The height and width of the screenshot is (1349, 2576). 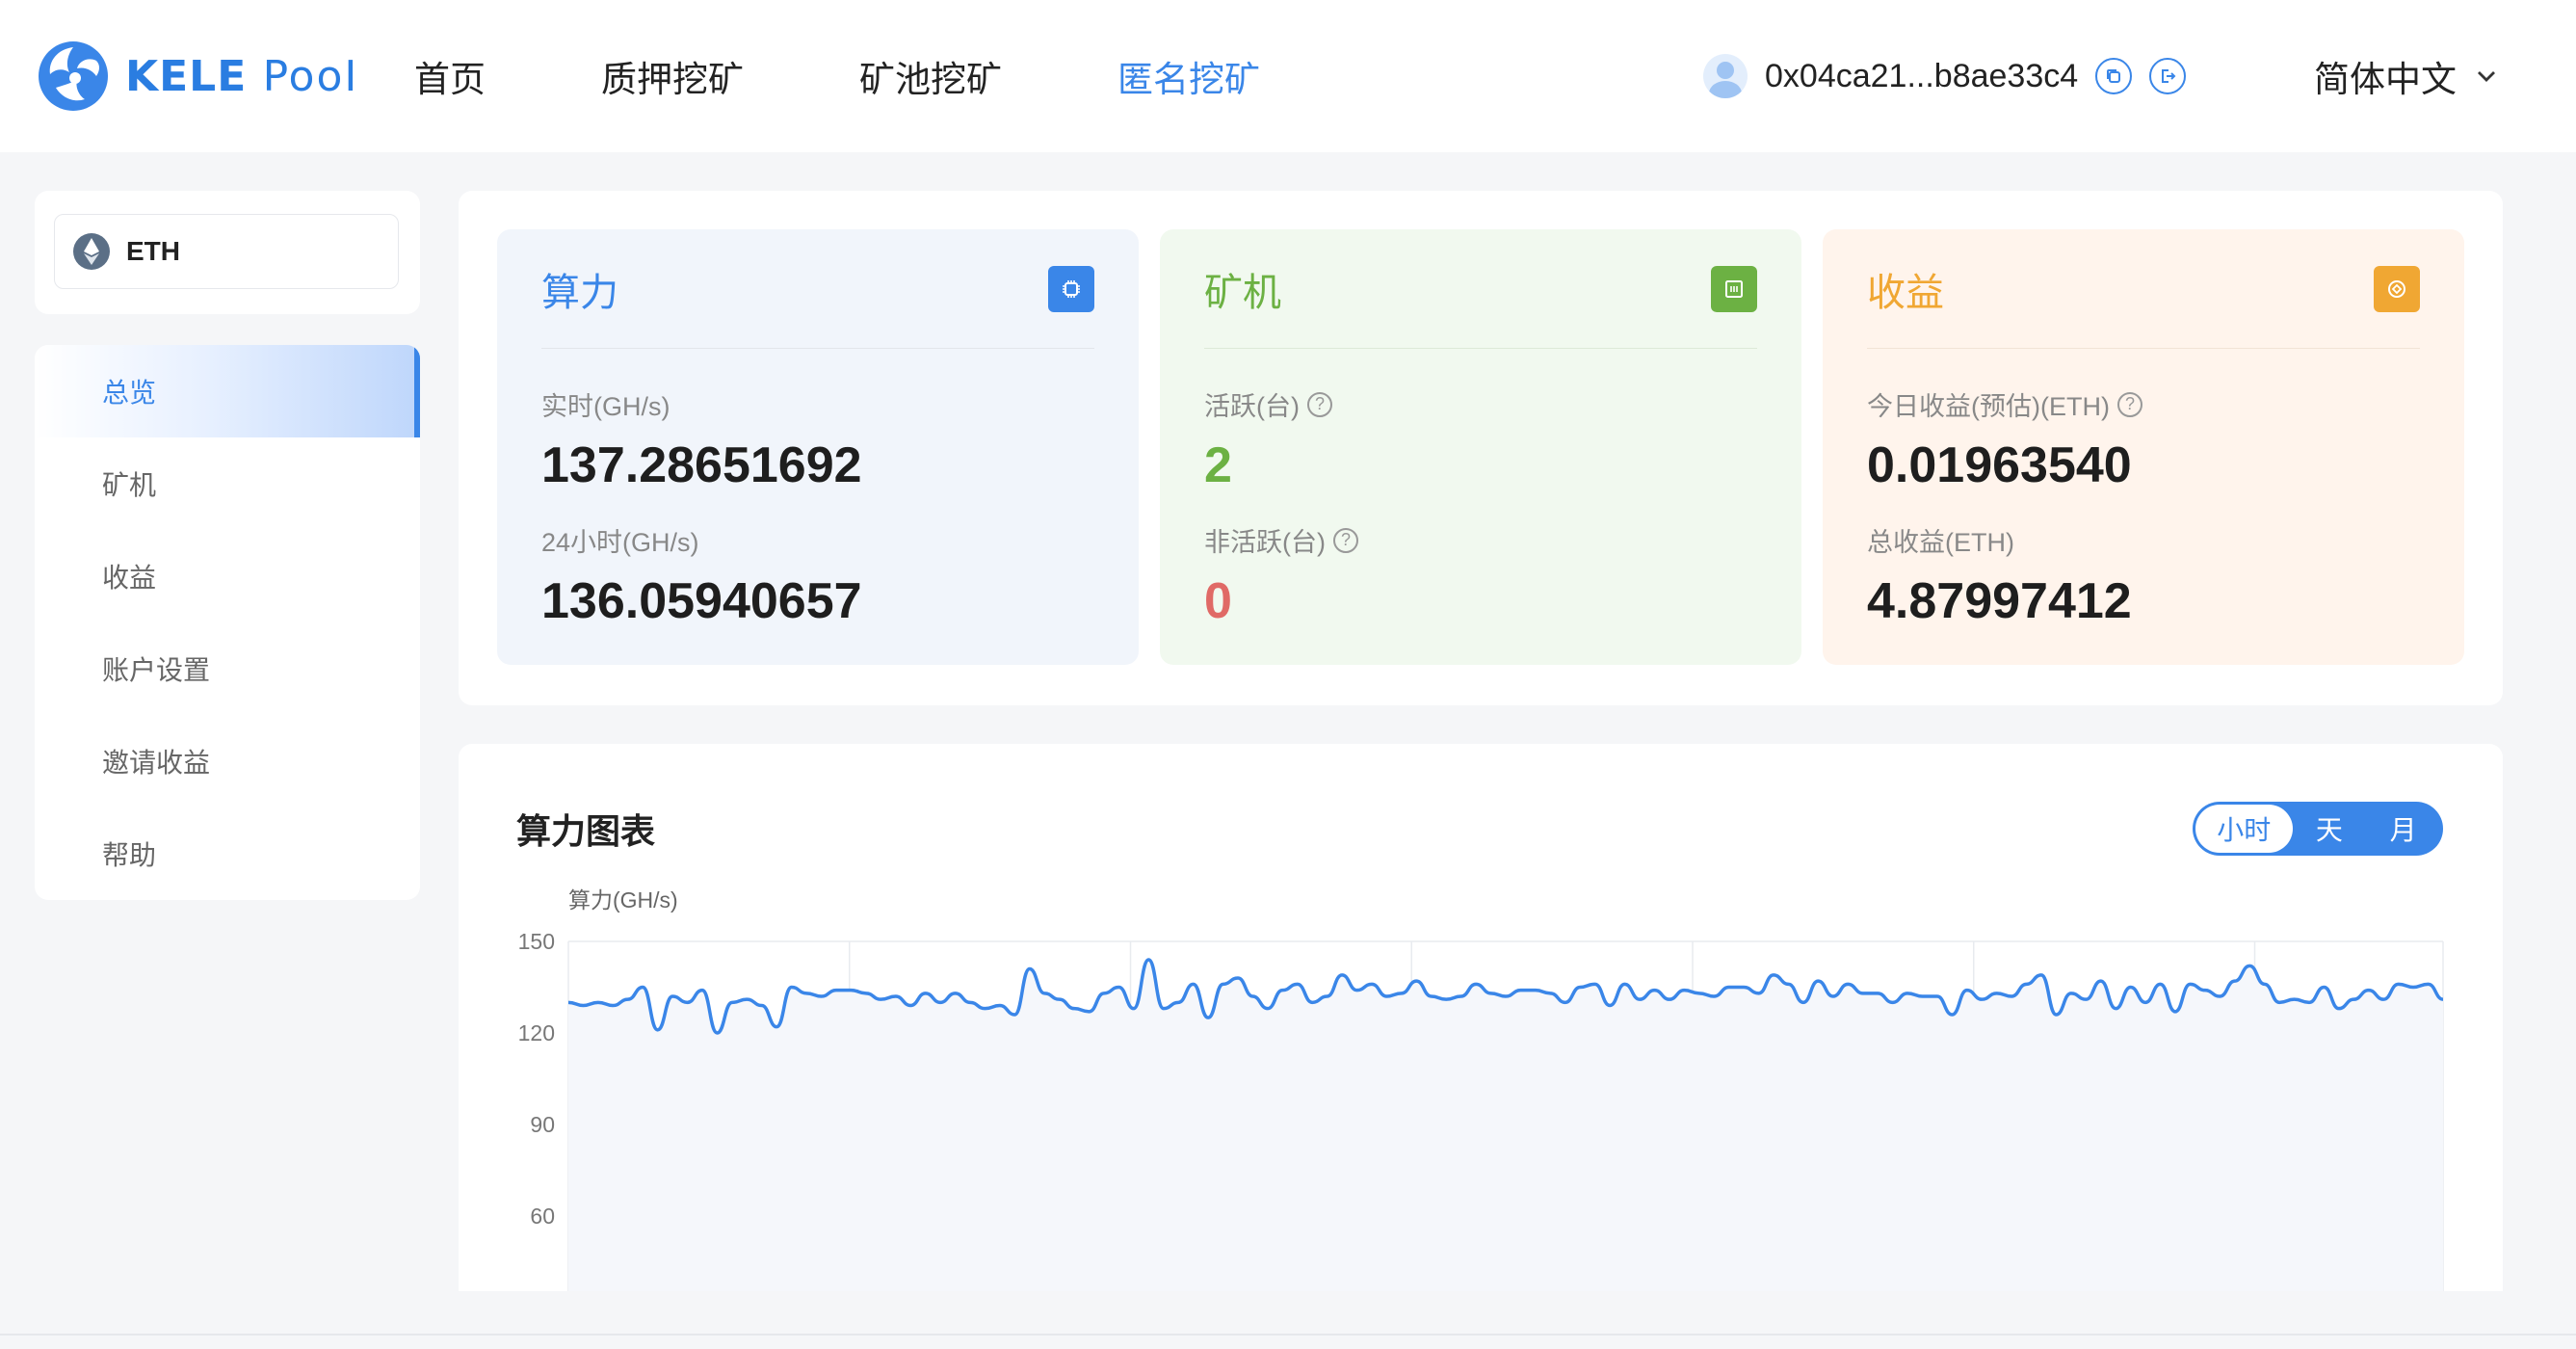 I want to click on nav-item-staking: 质押挖矿, so click(x=673, y=76).